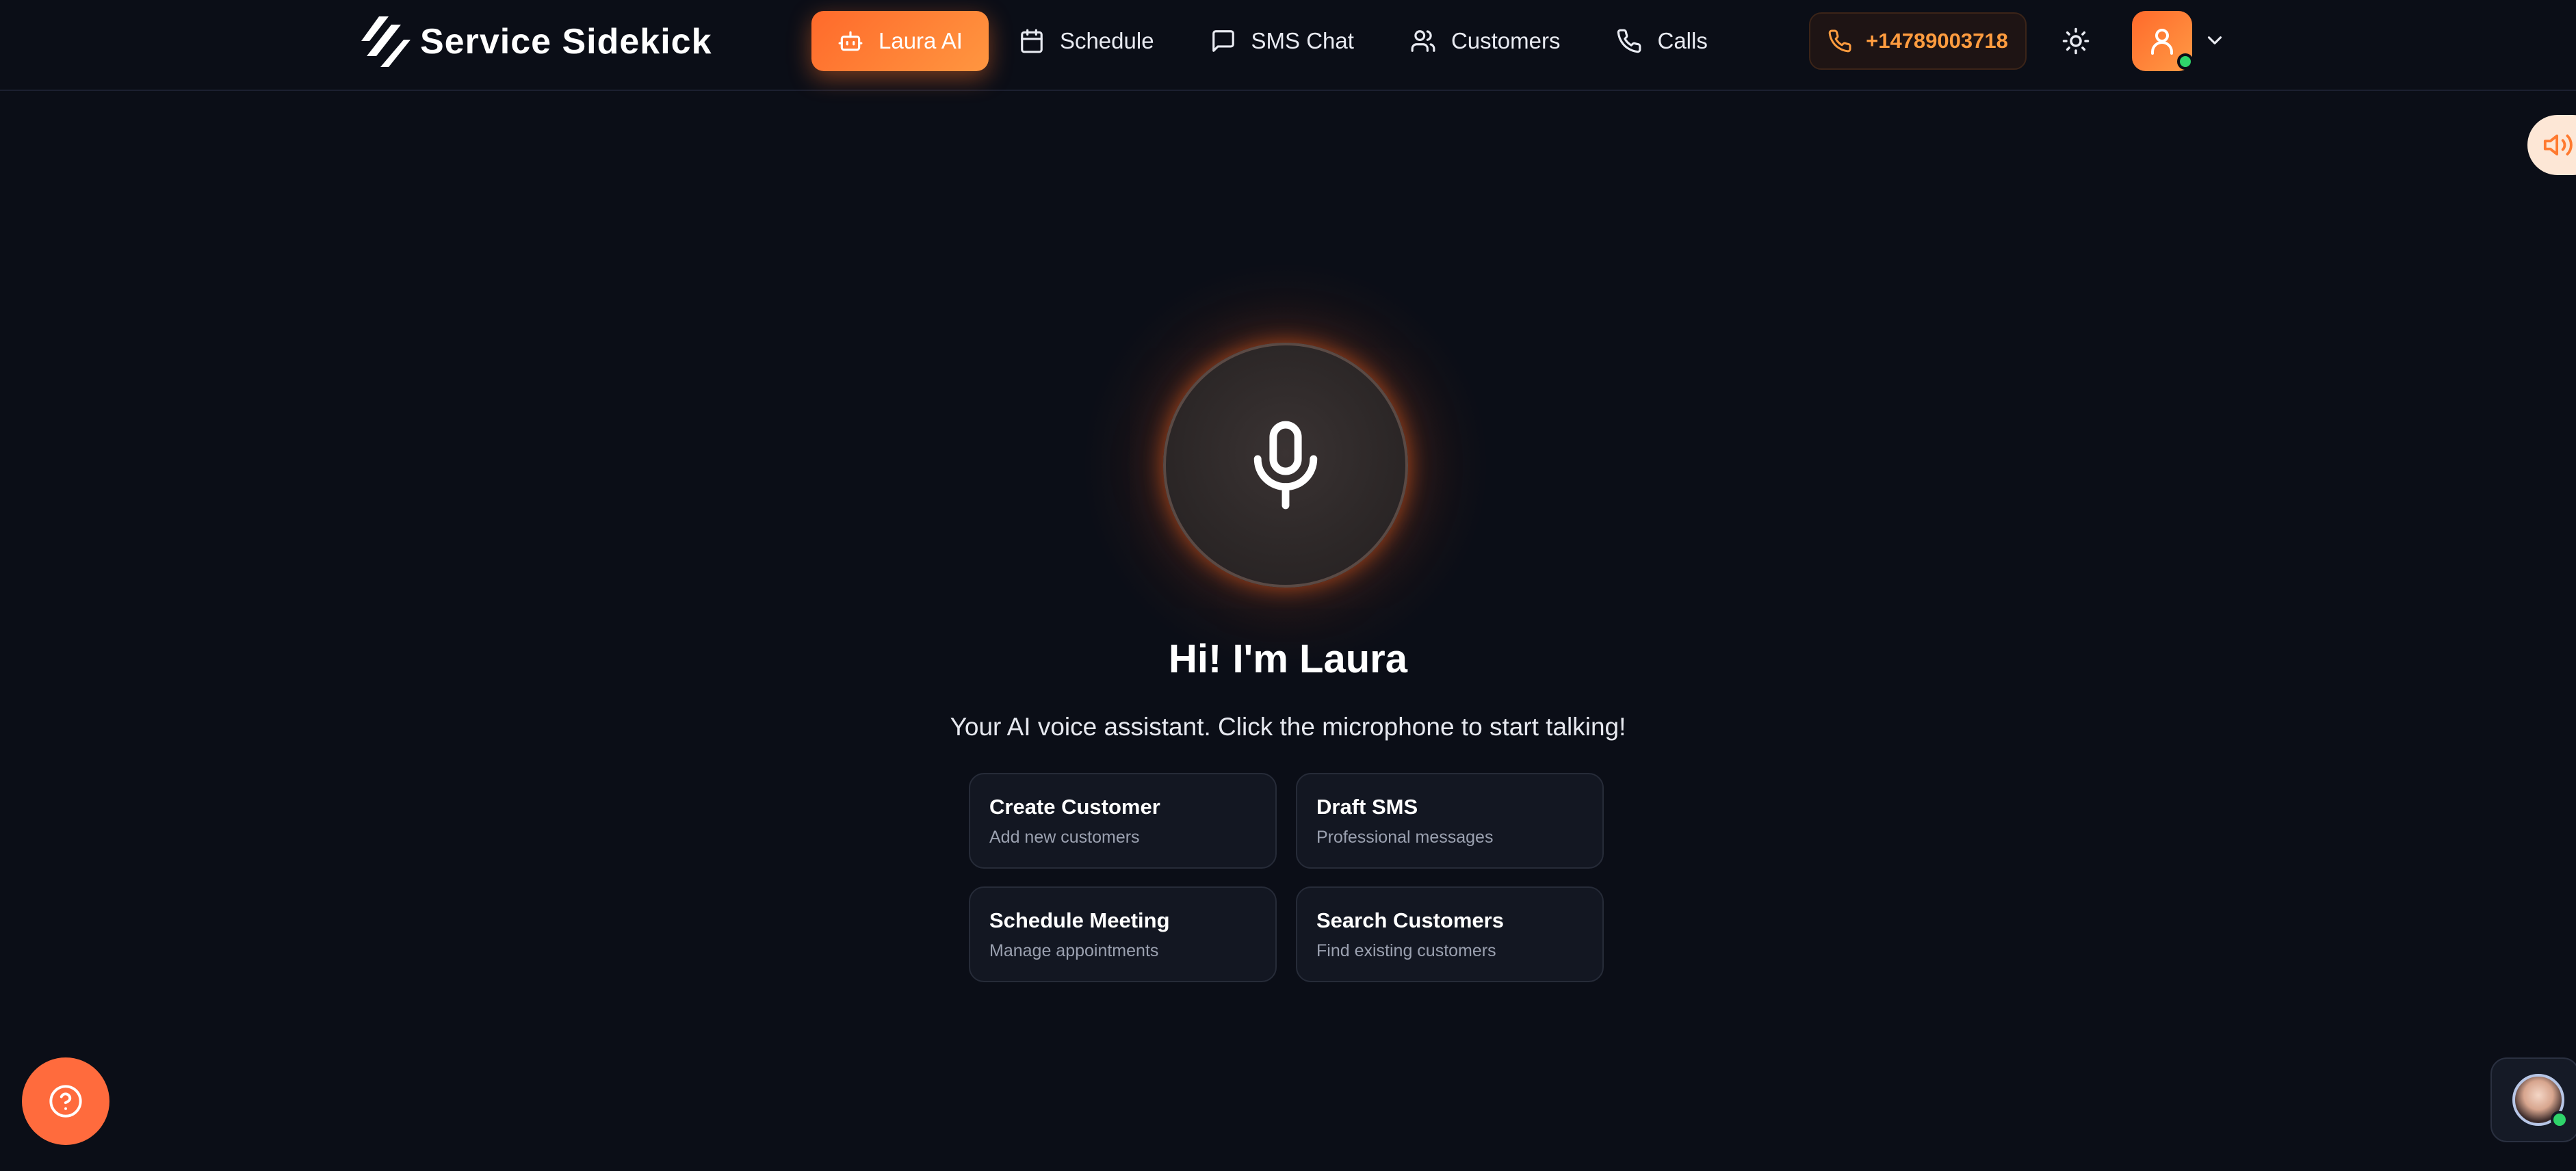  I want to click on phone-number-button: +14789003718, so click(1918, 41).